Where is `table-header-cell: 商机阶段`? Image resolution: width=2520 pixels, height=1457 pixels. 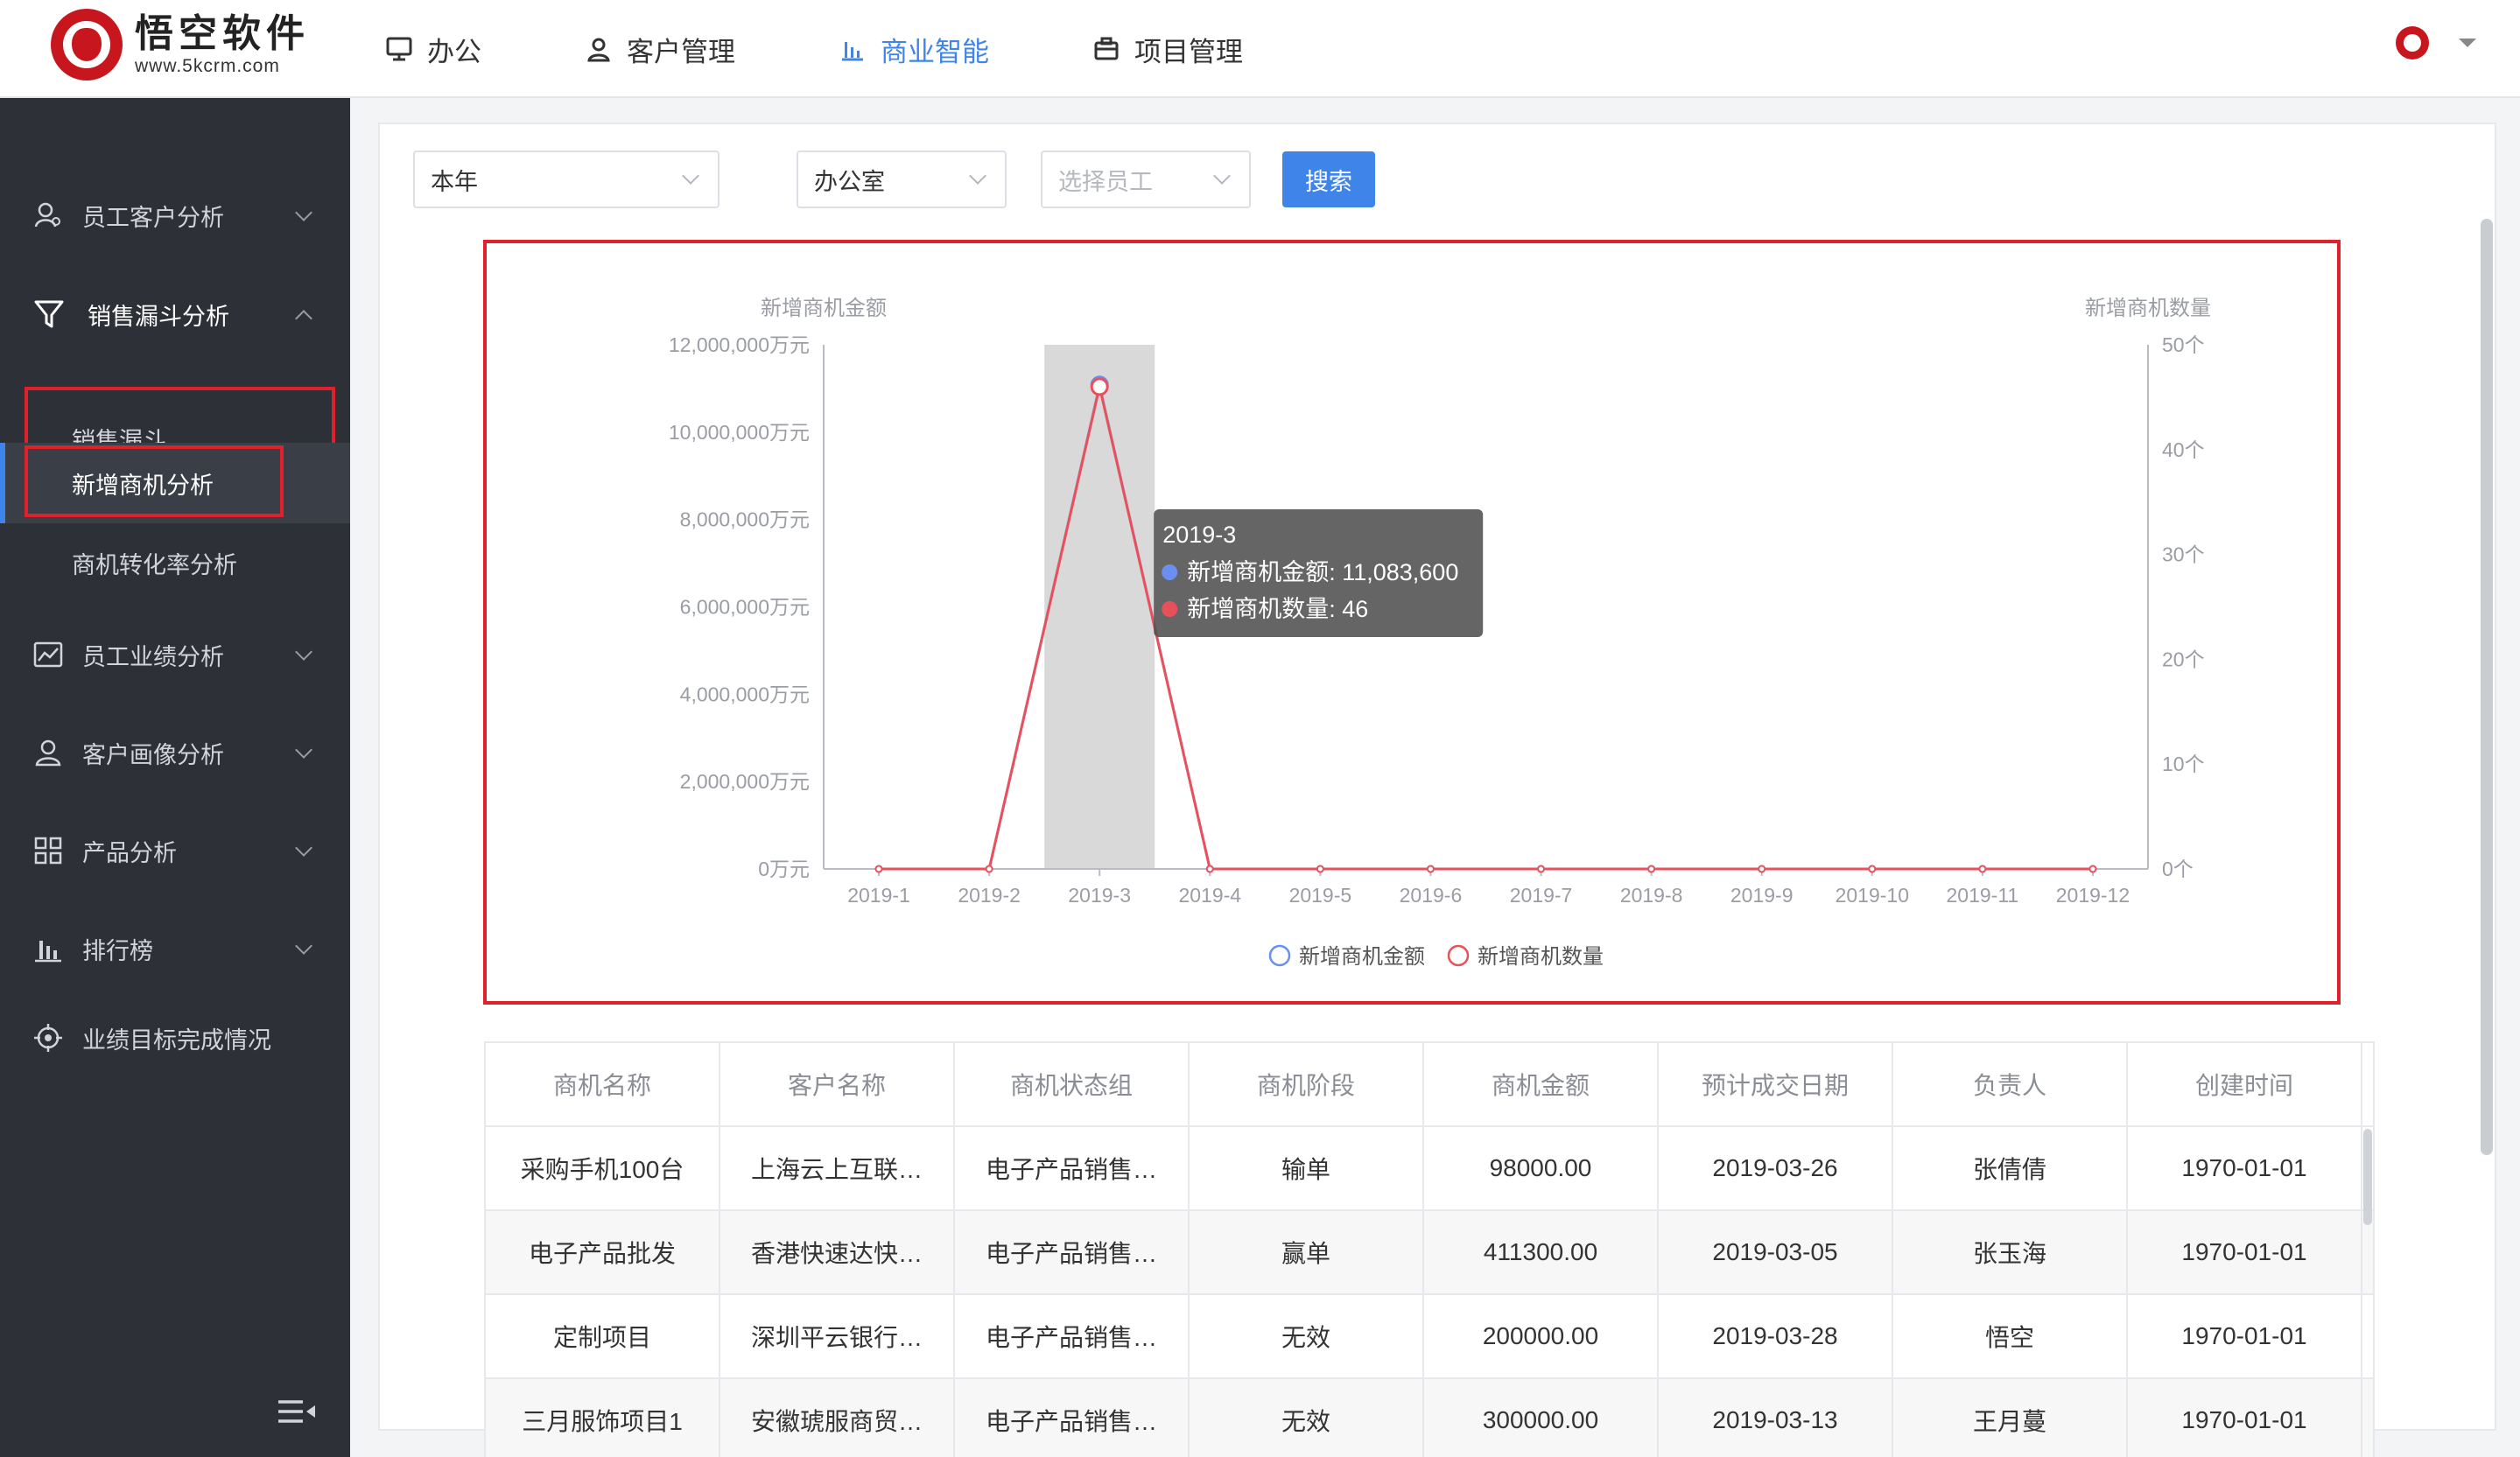
table-header-cell: 商机阶段 is located at coordinates (1307, 1084).